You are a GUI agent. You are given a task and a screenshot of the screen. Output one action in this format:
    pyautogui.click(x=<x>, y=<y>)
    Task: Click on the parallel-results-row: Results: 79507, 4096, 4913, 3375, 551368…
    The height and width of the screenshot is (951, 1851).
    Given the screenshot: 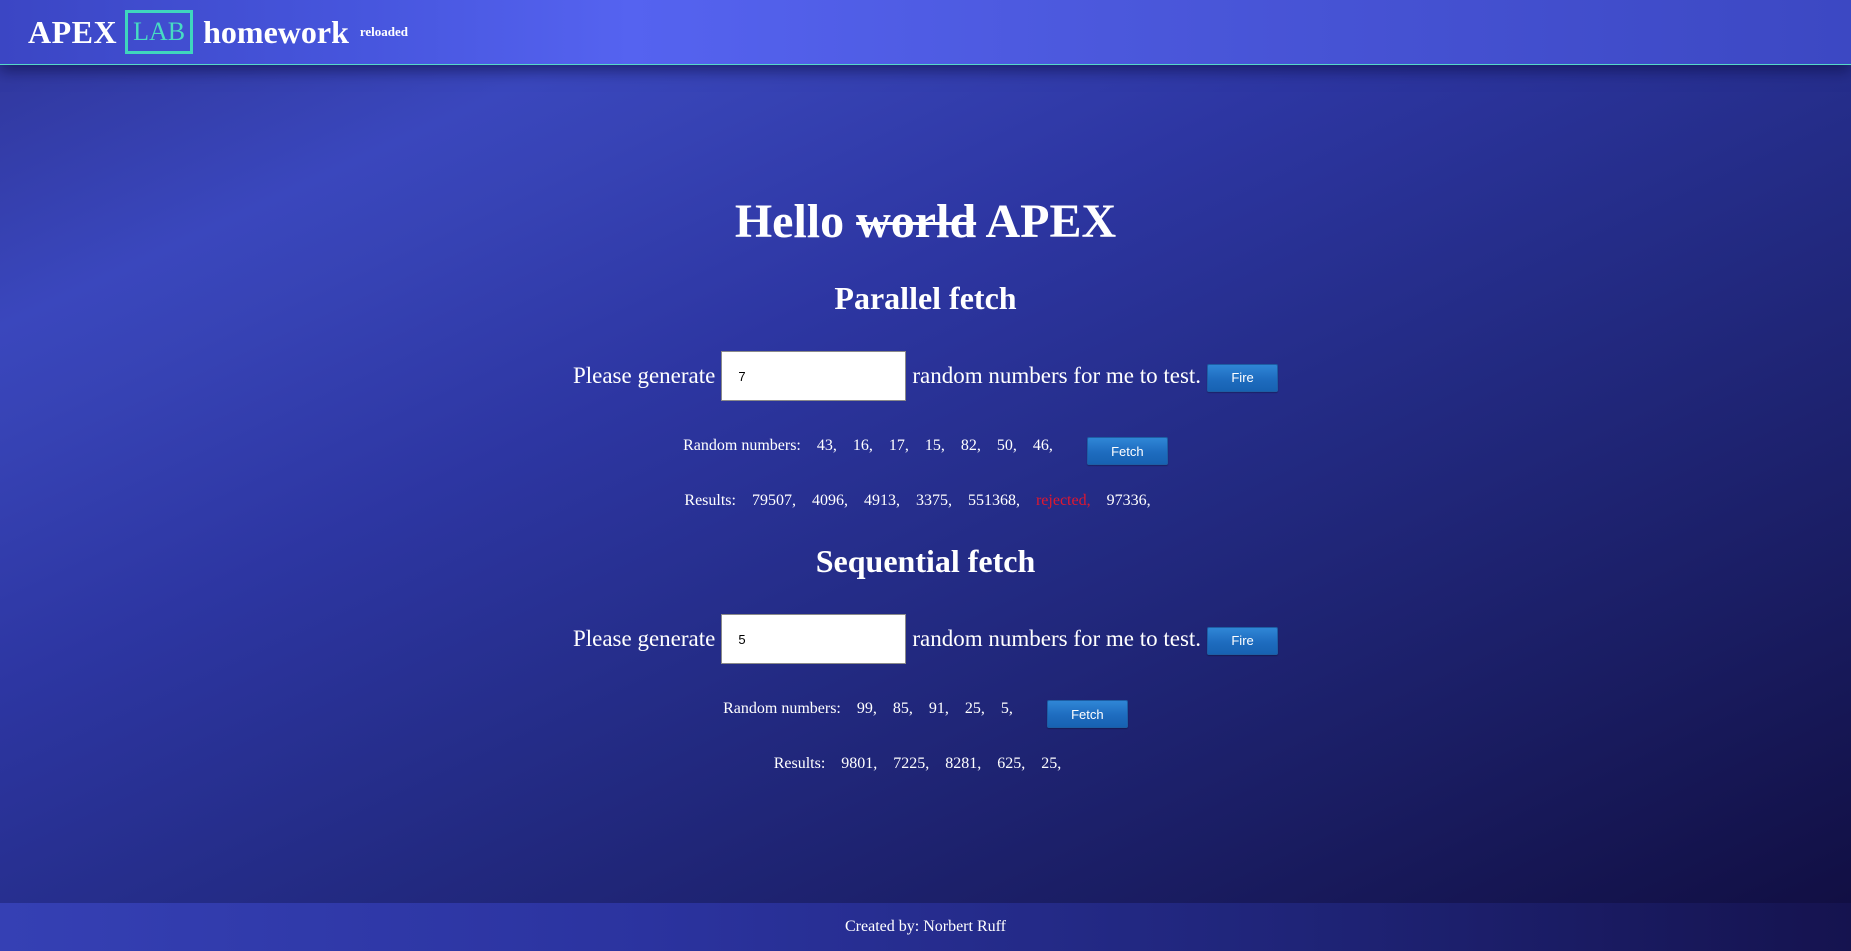 What is the action you would take?
    pyautogui.click(x=925, y=501)
    